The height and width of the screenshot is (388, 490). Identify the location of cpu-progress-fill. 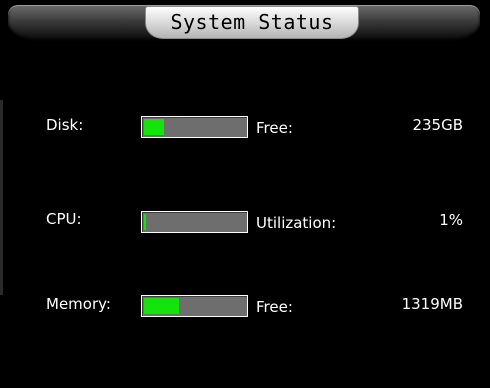
(145, 222).